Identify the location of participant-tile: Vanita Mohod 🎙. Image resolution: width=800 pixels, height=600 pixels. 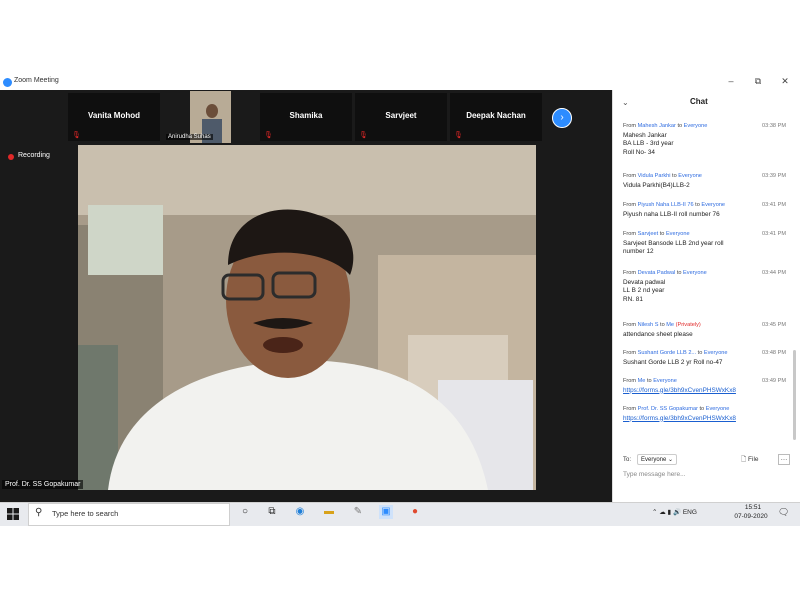
(114, 117).